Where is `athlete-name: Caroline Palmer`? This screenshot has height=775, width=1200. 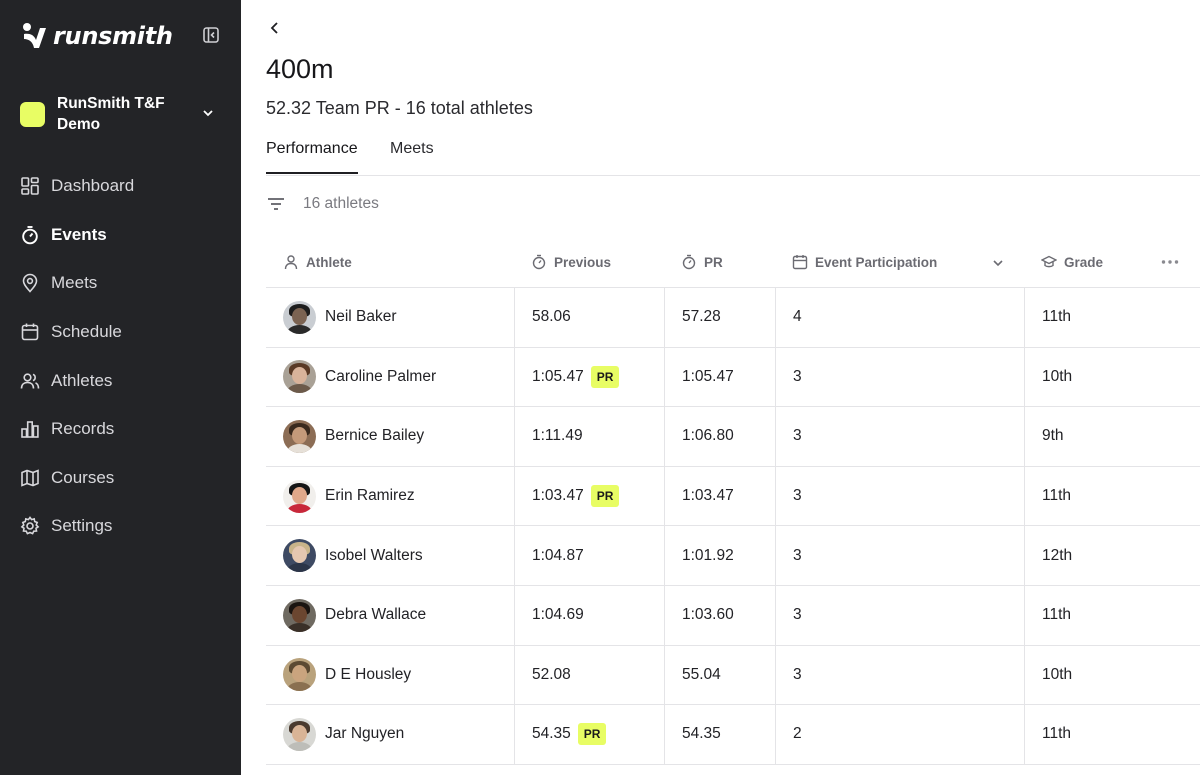
athlete-name: Caroline Palmer is located at coordinates (380, 377).